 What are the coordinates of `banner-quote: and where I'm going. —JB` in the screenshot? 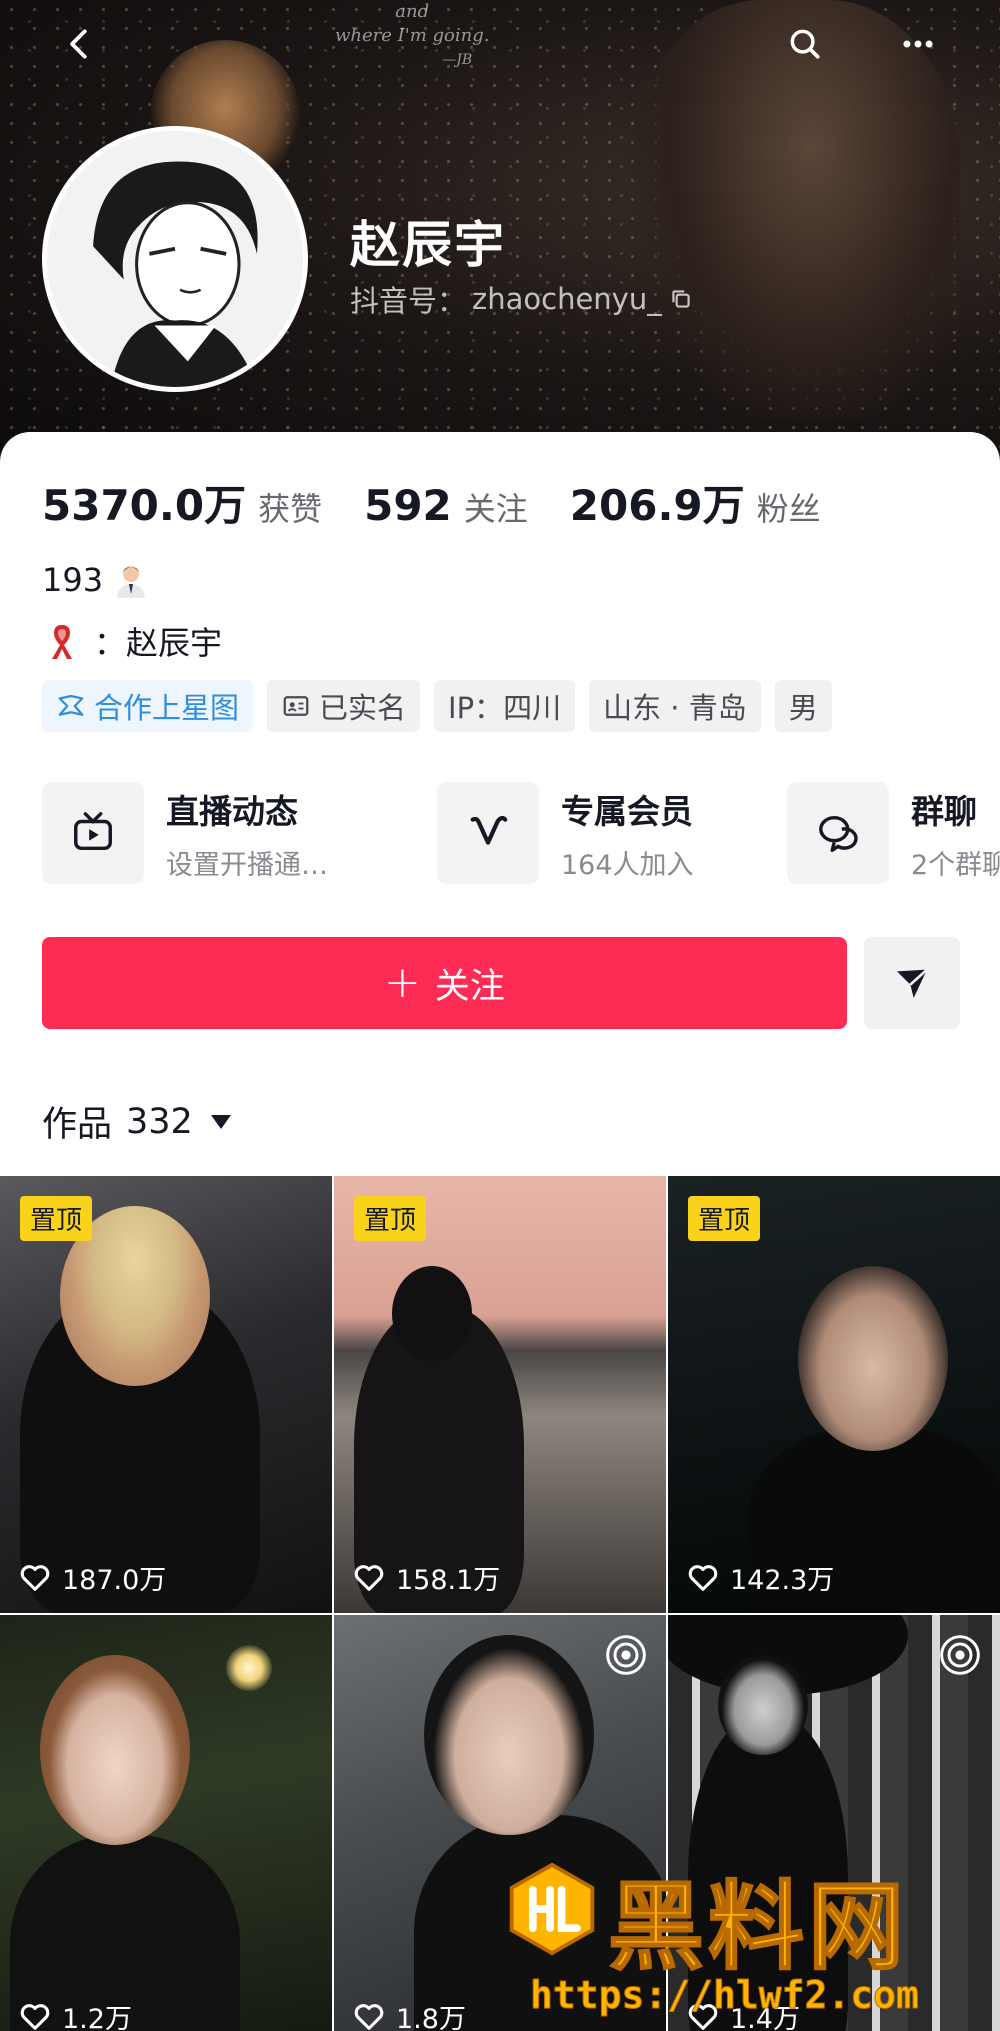 It's located at (412, 36).